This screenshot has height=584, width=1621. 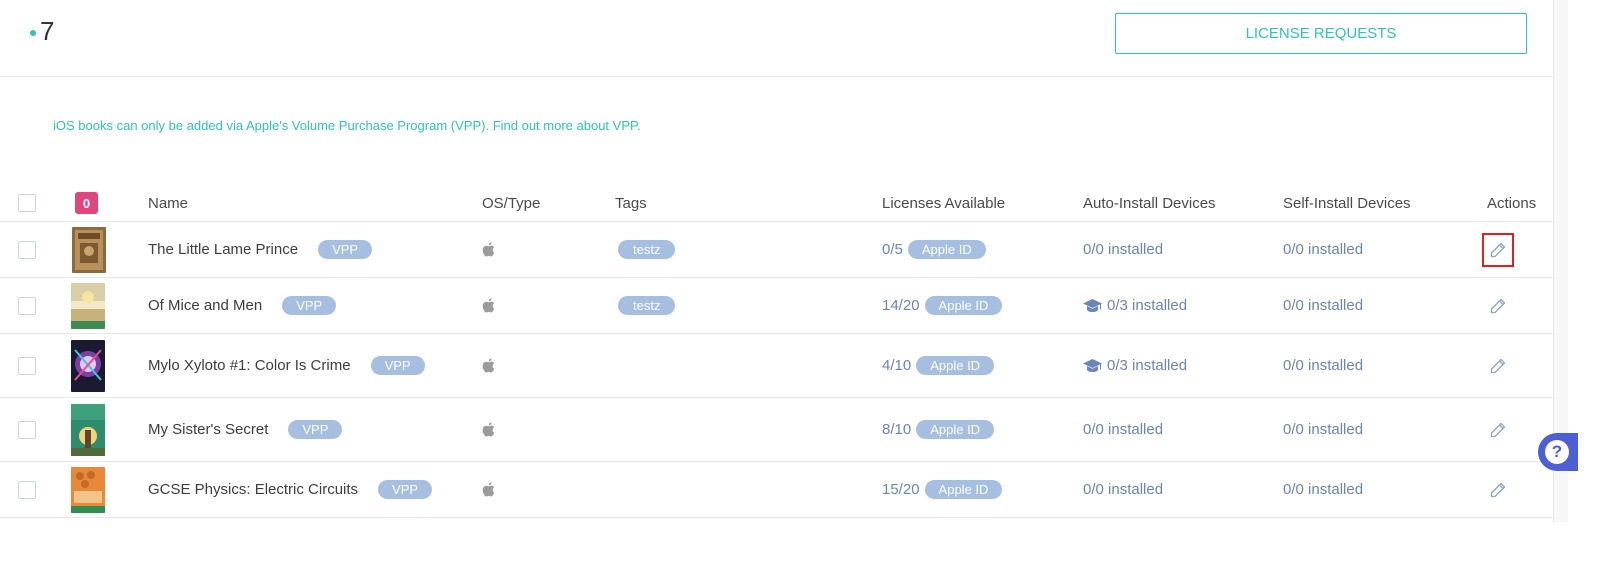 I want to click on column-header-licenses: Licenses Available, so click(x=943, y=203).